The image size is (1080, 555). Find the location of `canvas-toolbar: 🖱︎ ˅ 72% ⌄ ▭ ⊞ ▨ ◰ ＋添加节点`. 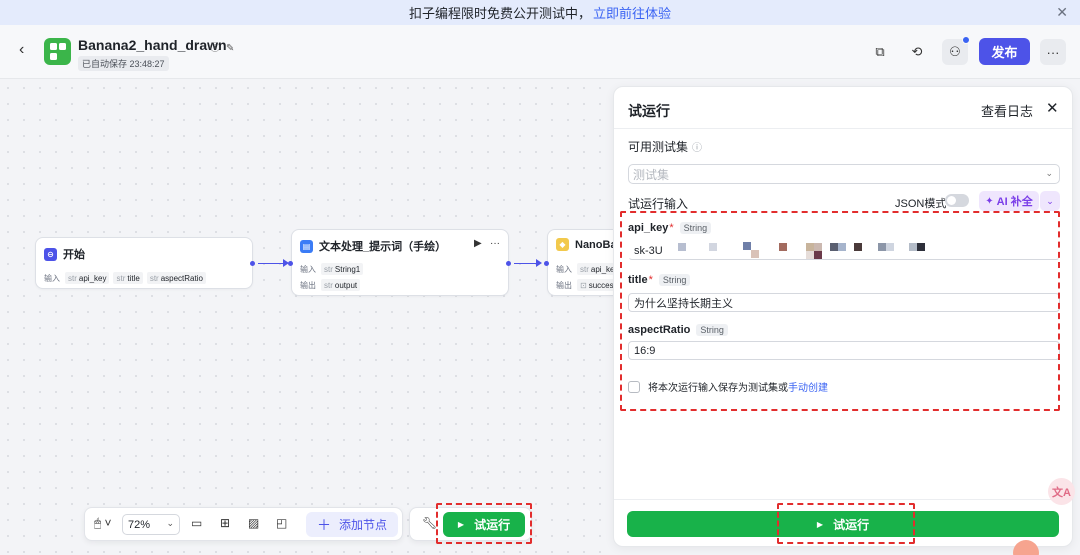

canvas-toolbar: 🖱︎ ˅ 72% ⌄ ▭ ⊞ ▨ ◰ ＋添加节点 is located at coordinates (243, 524).